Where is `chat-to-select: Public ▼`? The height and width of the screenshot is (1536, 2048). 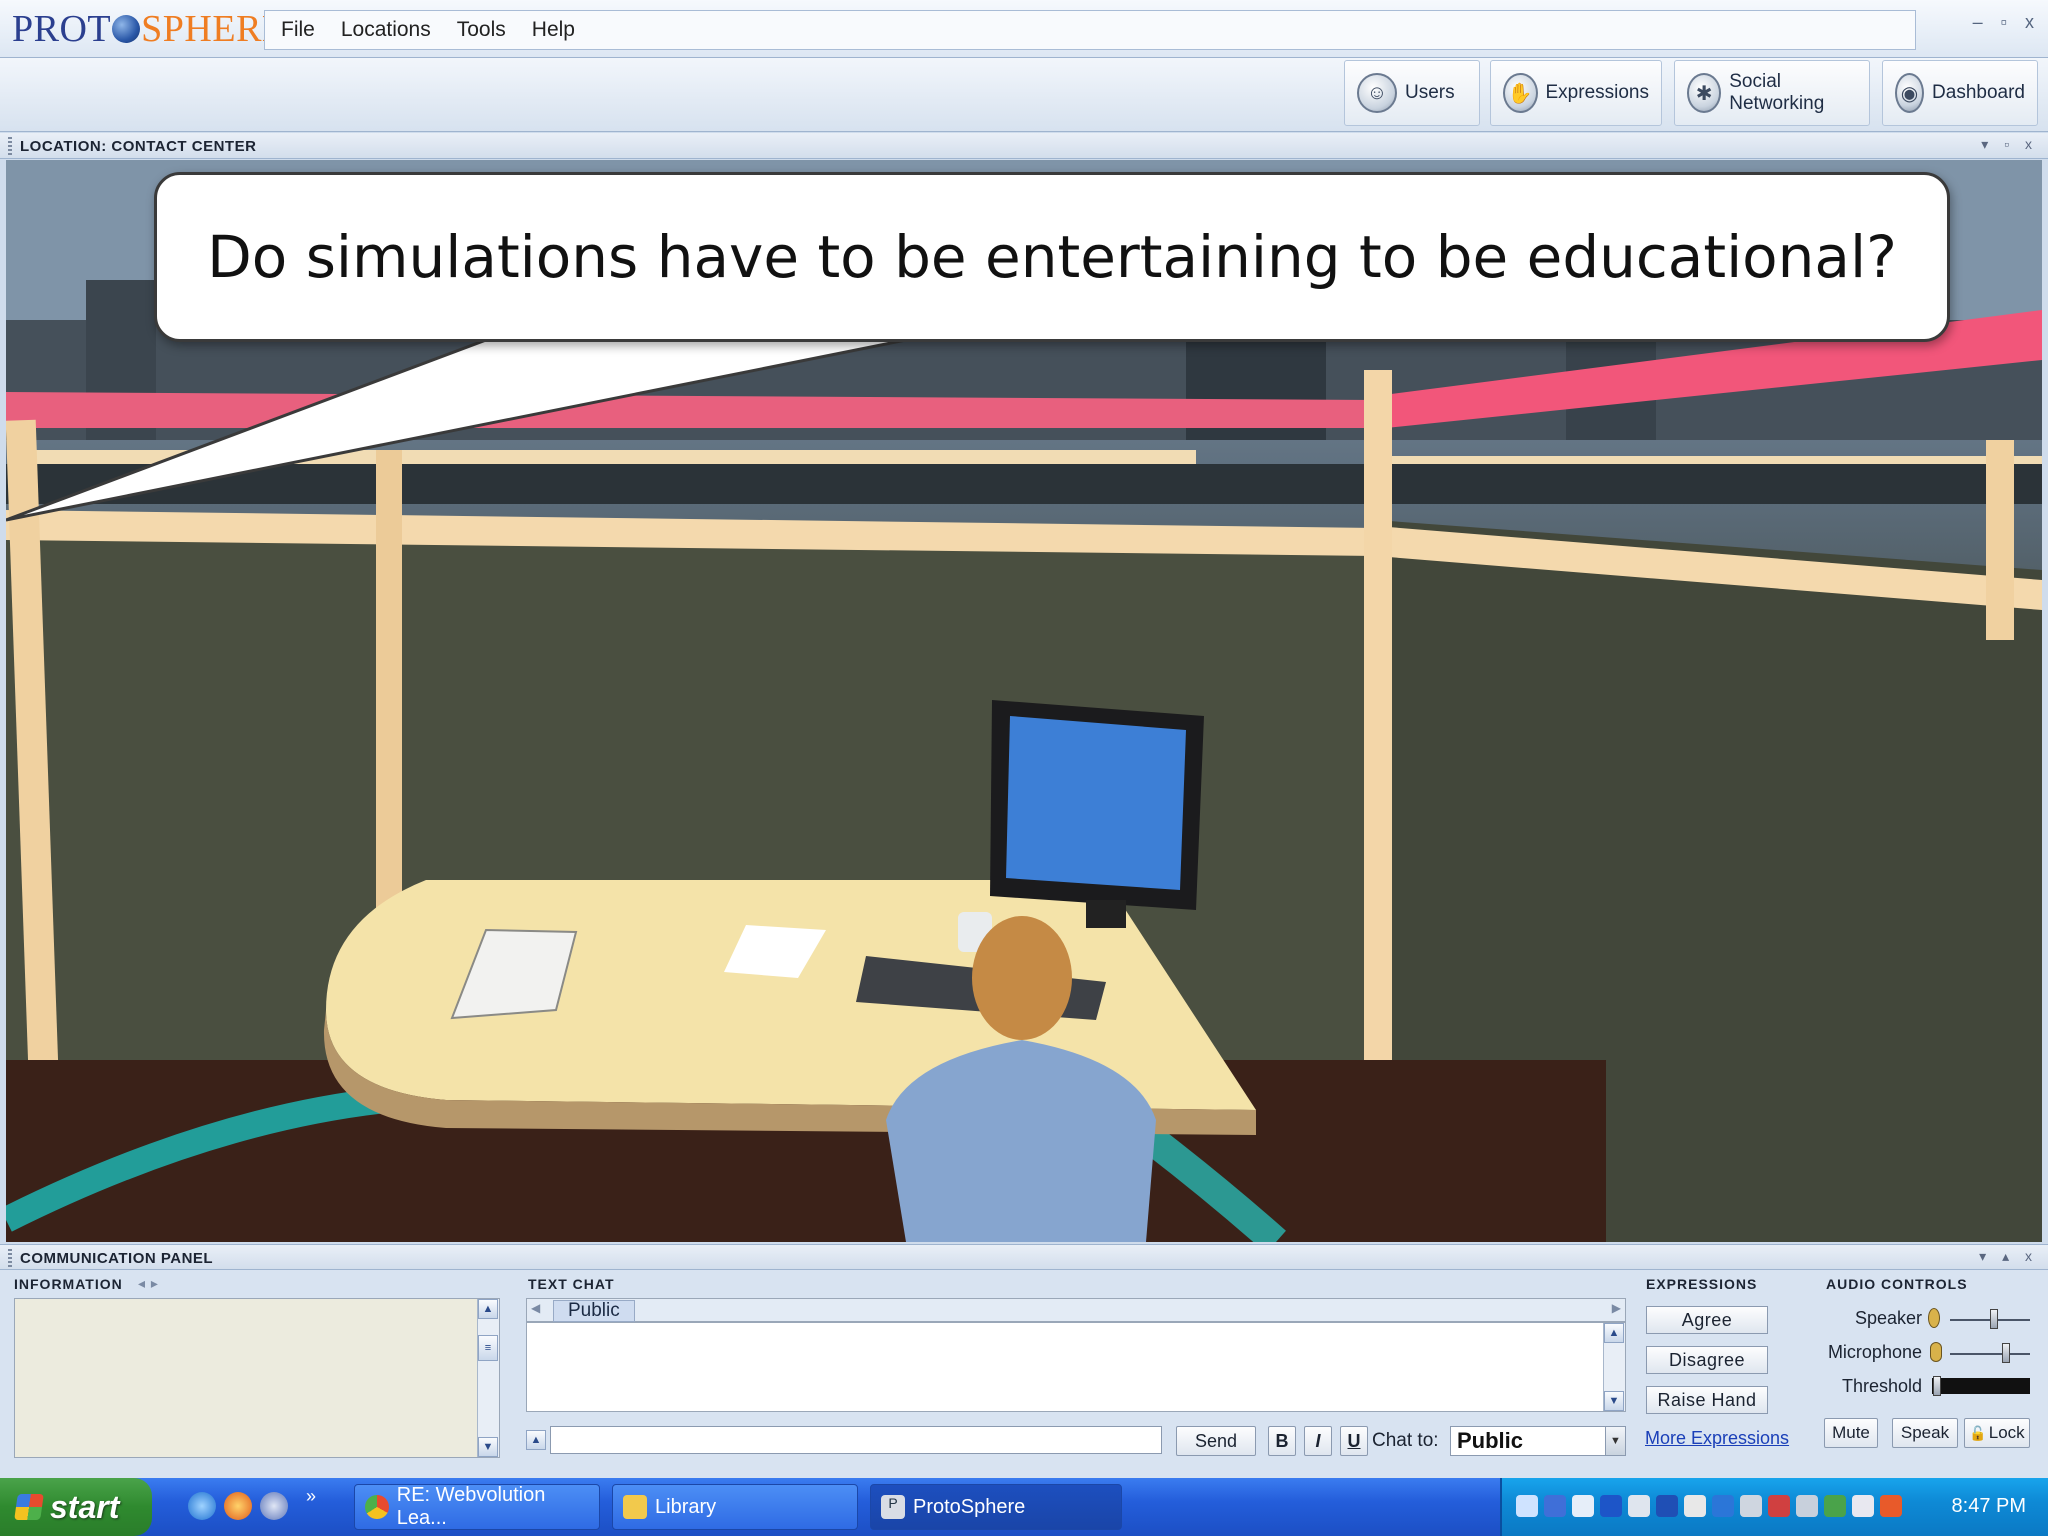 chat-to-select: Public ▼ is located at coordinates (1538, 1441).